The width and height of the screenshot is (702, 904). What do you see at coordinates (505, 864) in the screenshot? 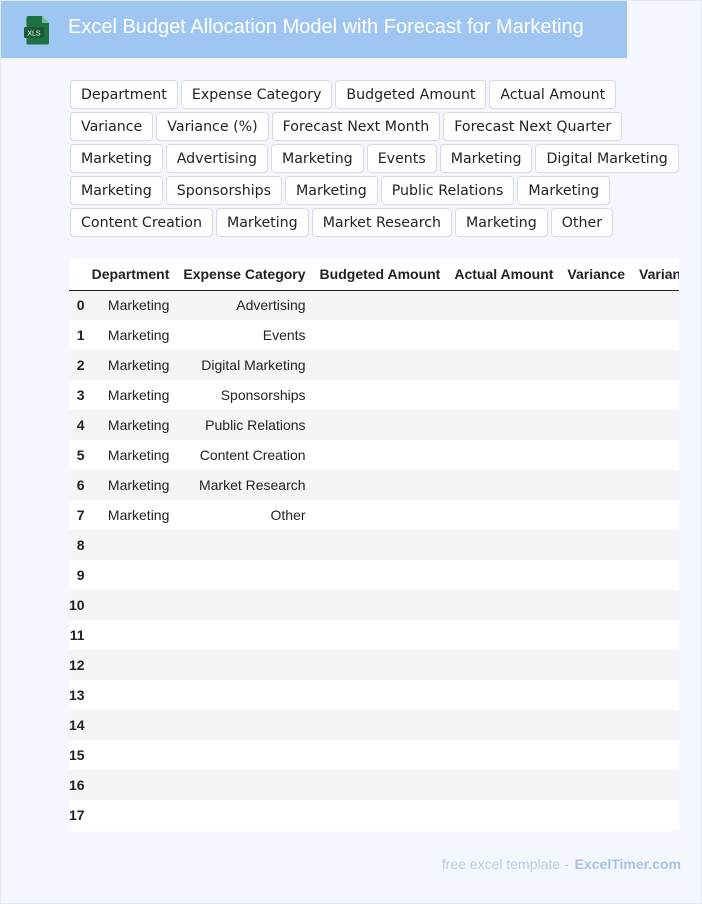
I see `footer-text: free excel template -` at bounding box center [505, 864].